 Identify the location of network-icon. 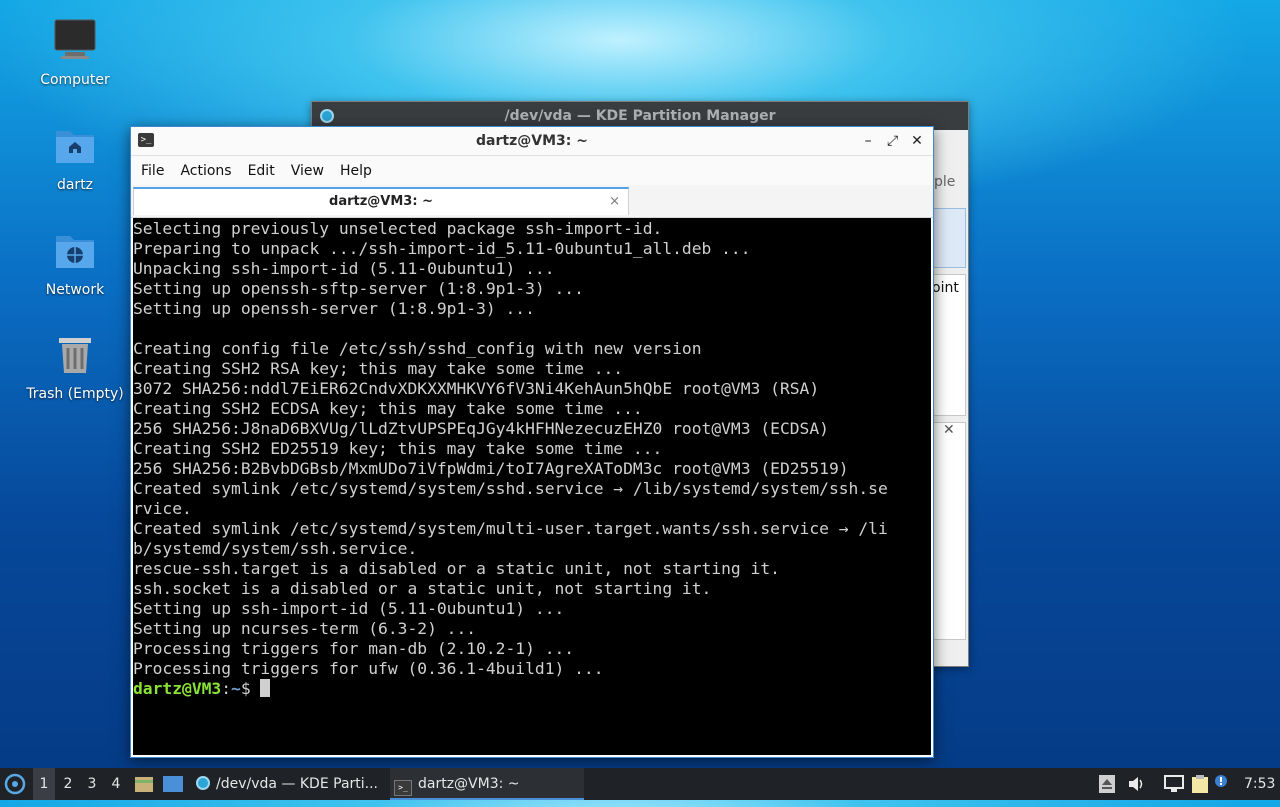
(1174, 783).